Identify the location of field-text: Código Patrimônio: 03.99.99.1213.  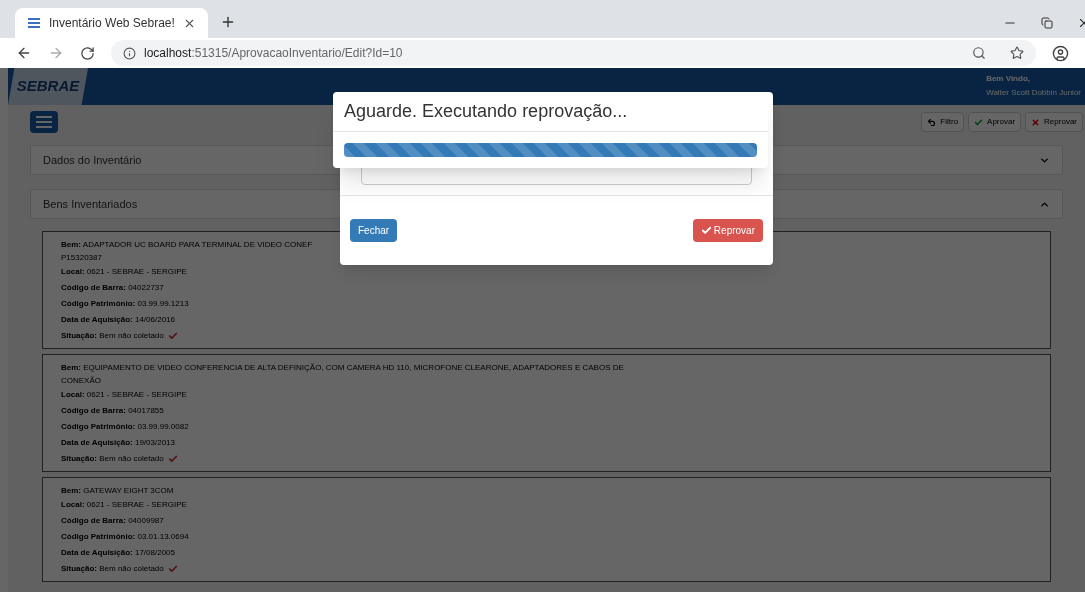
(125, 304).